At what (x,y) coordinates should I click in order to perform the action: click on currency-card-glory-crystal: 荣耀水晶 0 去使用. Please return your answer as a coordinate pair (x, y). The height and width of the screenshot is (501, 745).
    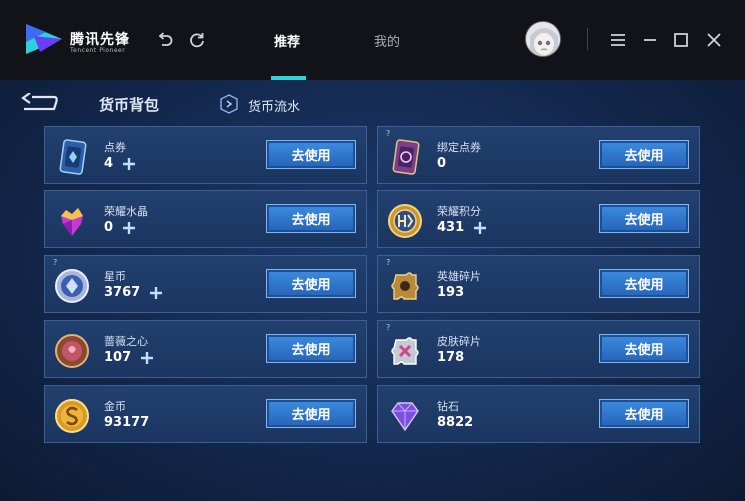
    Looking at the image, I should click on (205, 219).